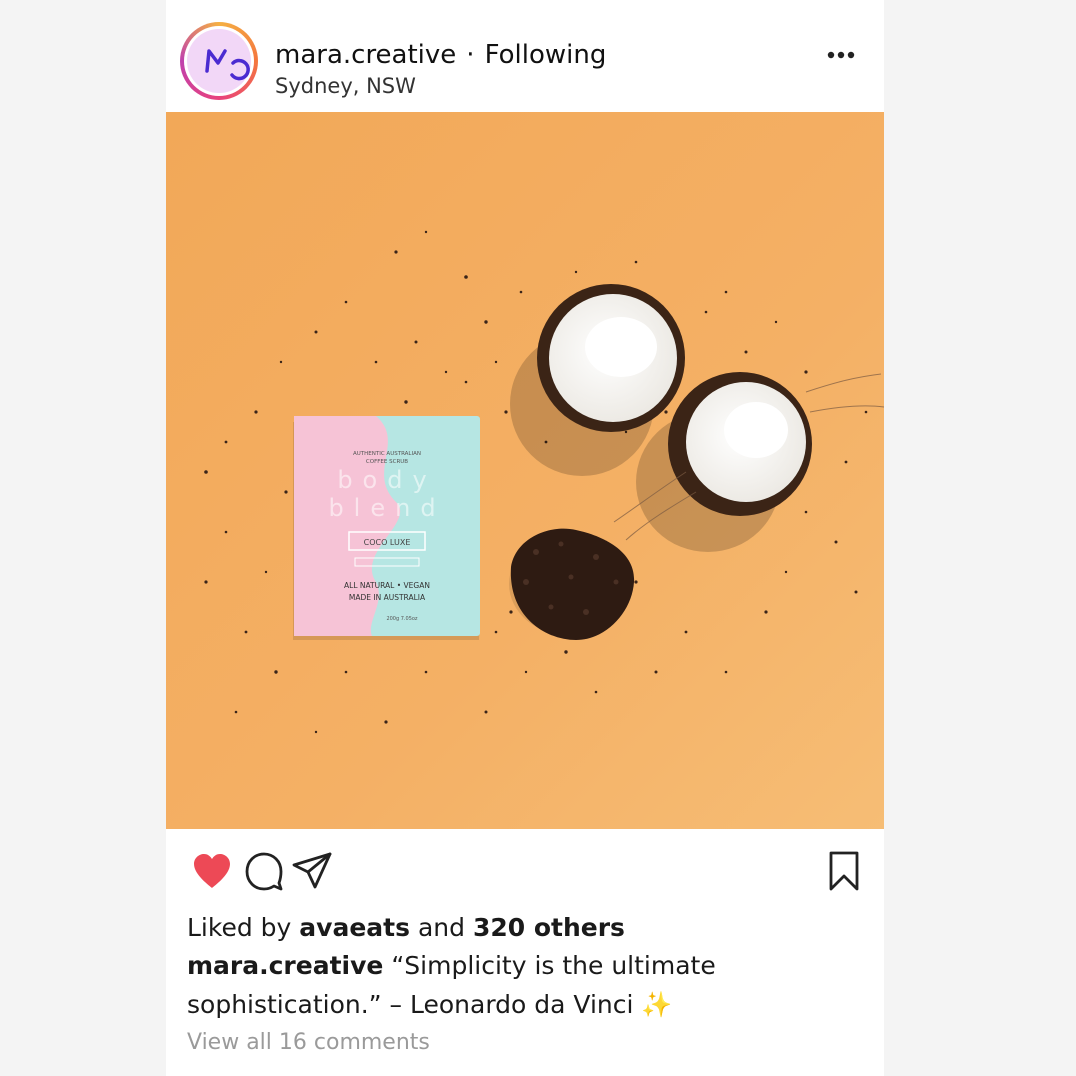 Image resolution: width=1076 pixels, height=1076 pixels. I want to click on brand-logo-icon, so click(227, 65).